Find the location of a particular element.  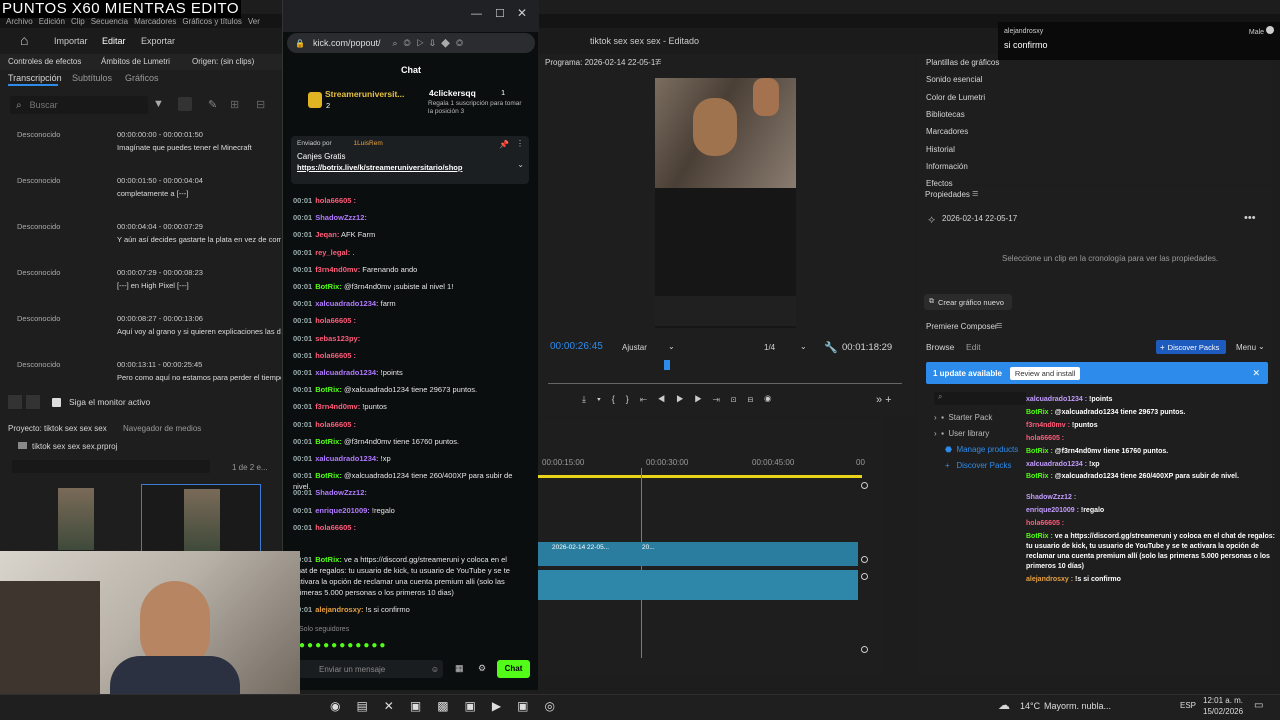

review-button: Review and install is located at coordinates (1045, 373).